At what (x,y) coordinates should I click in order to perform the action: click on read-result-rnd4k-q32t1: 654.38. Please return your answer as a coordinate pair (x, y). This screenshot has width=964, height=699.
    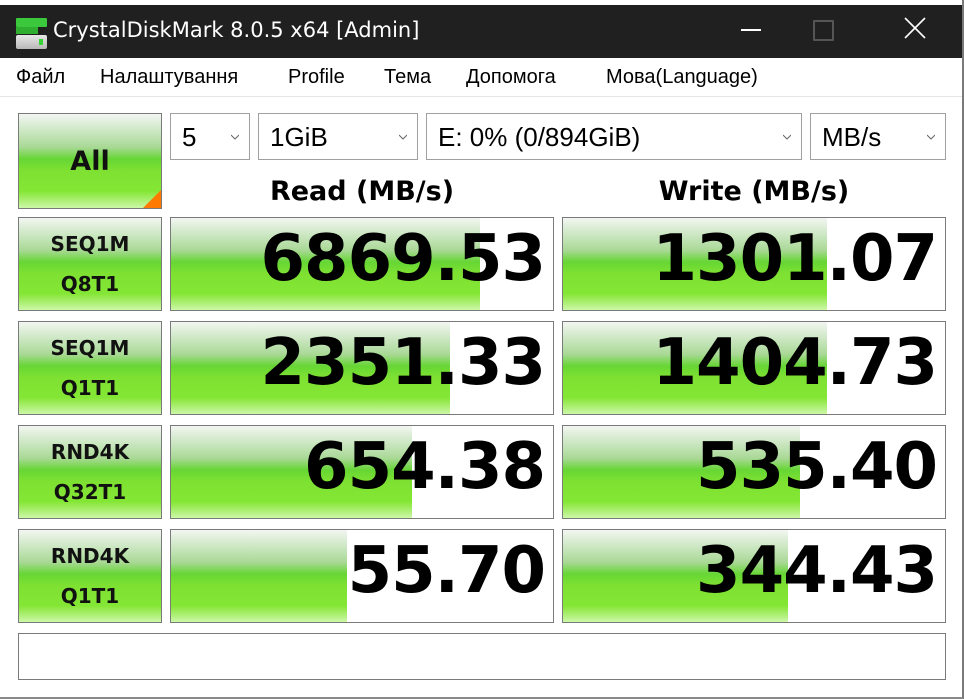
    Looking at the image, I should click on (362, 472).